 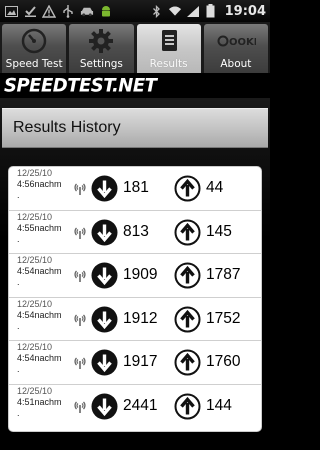 I want to click on result-row: 12/25/10 4:55nachm. 813 145, so click(x=135, y=232).